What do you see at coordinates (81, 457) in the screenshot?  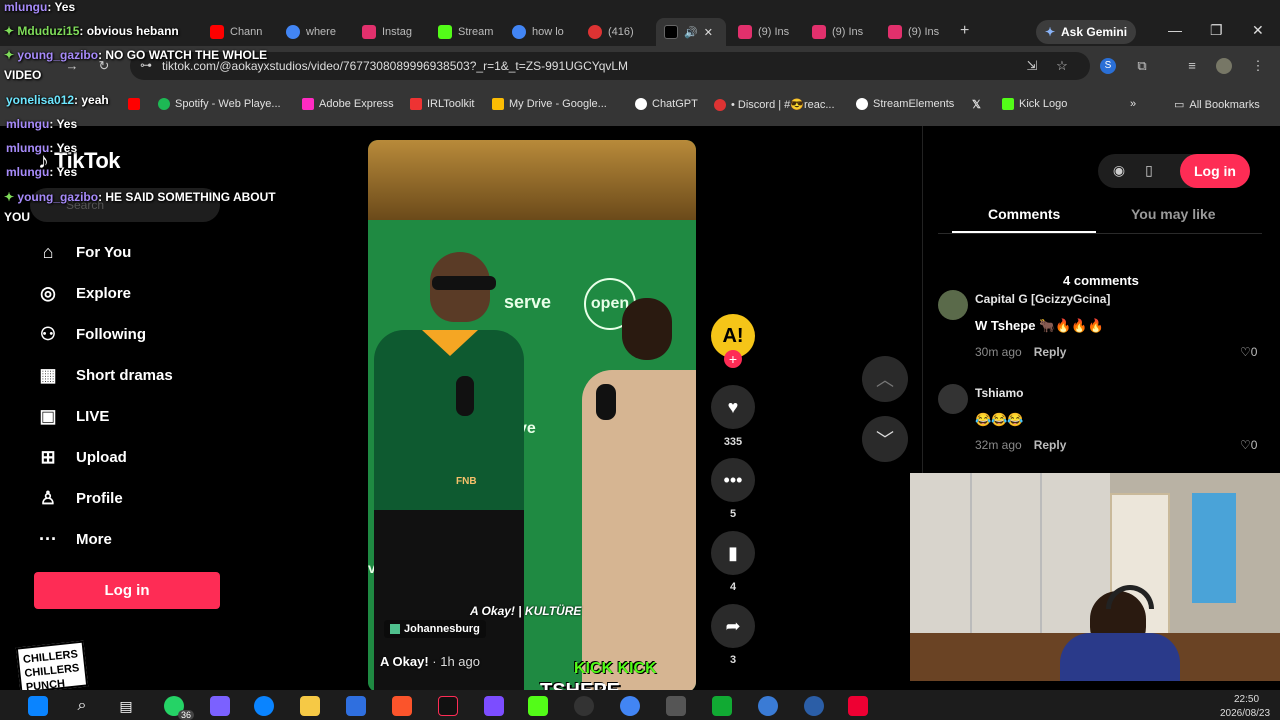 I see `nav-upload: ⊞ Upload` at bounding box center [81, 457].